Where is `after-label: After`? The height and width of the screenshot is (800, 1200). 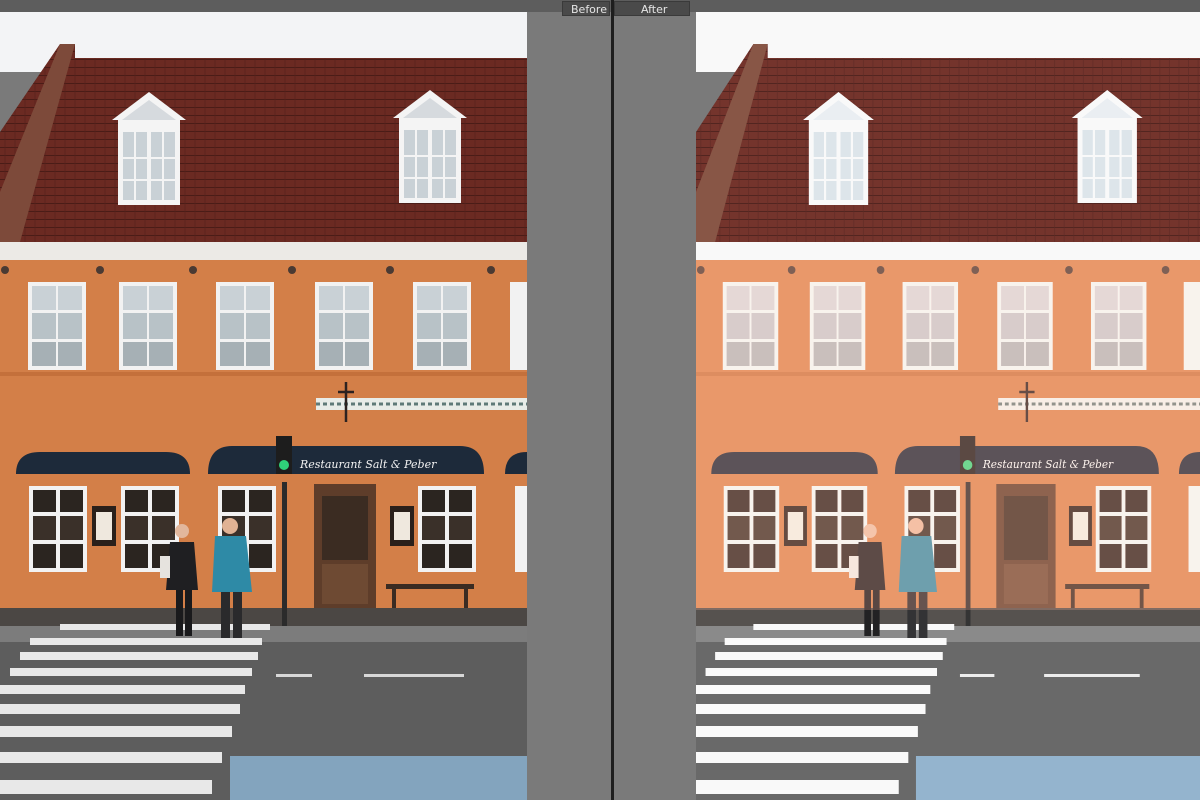
after-label: After is located at coordinates (652, 8).